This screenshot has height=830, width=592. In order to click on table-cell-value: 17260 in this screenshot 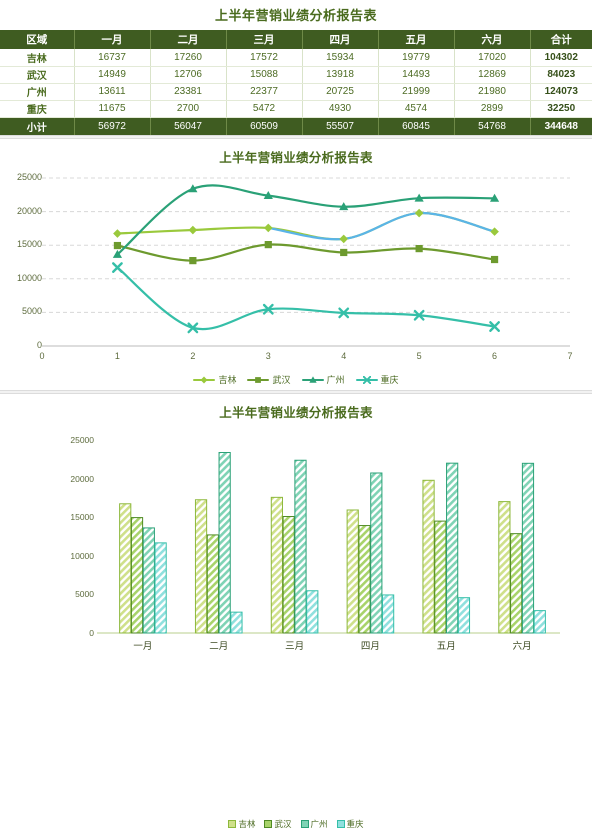, I will do `click(188, 58)`.